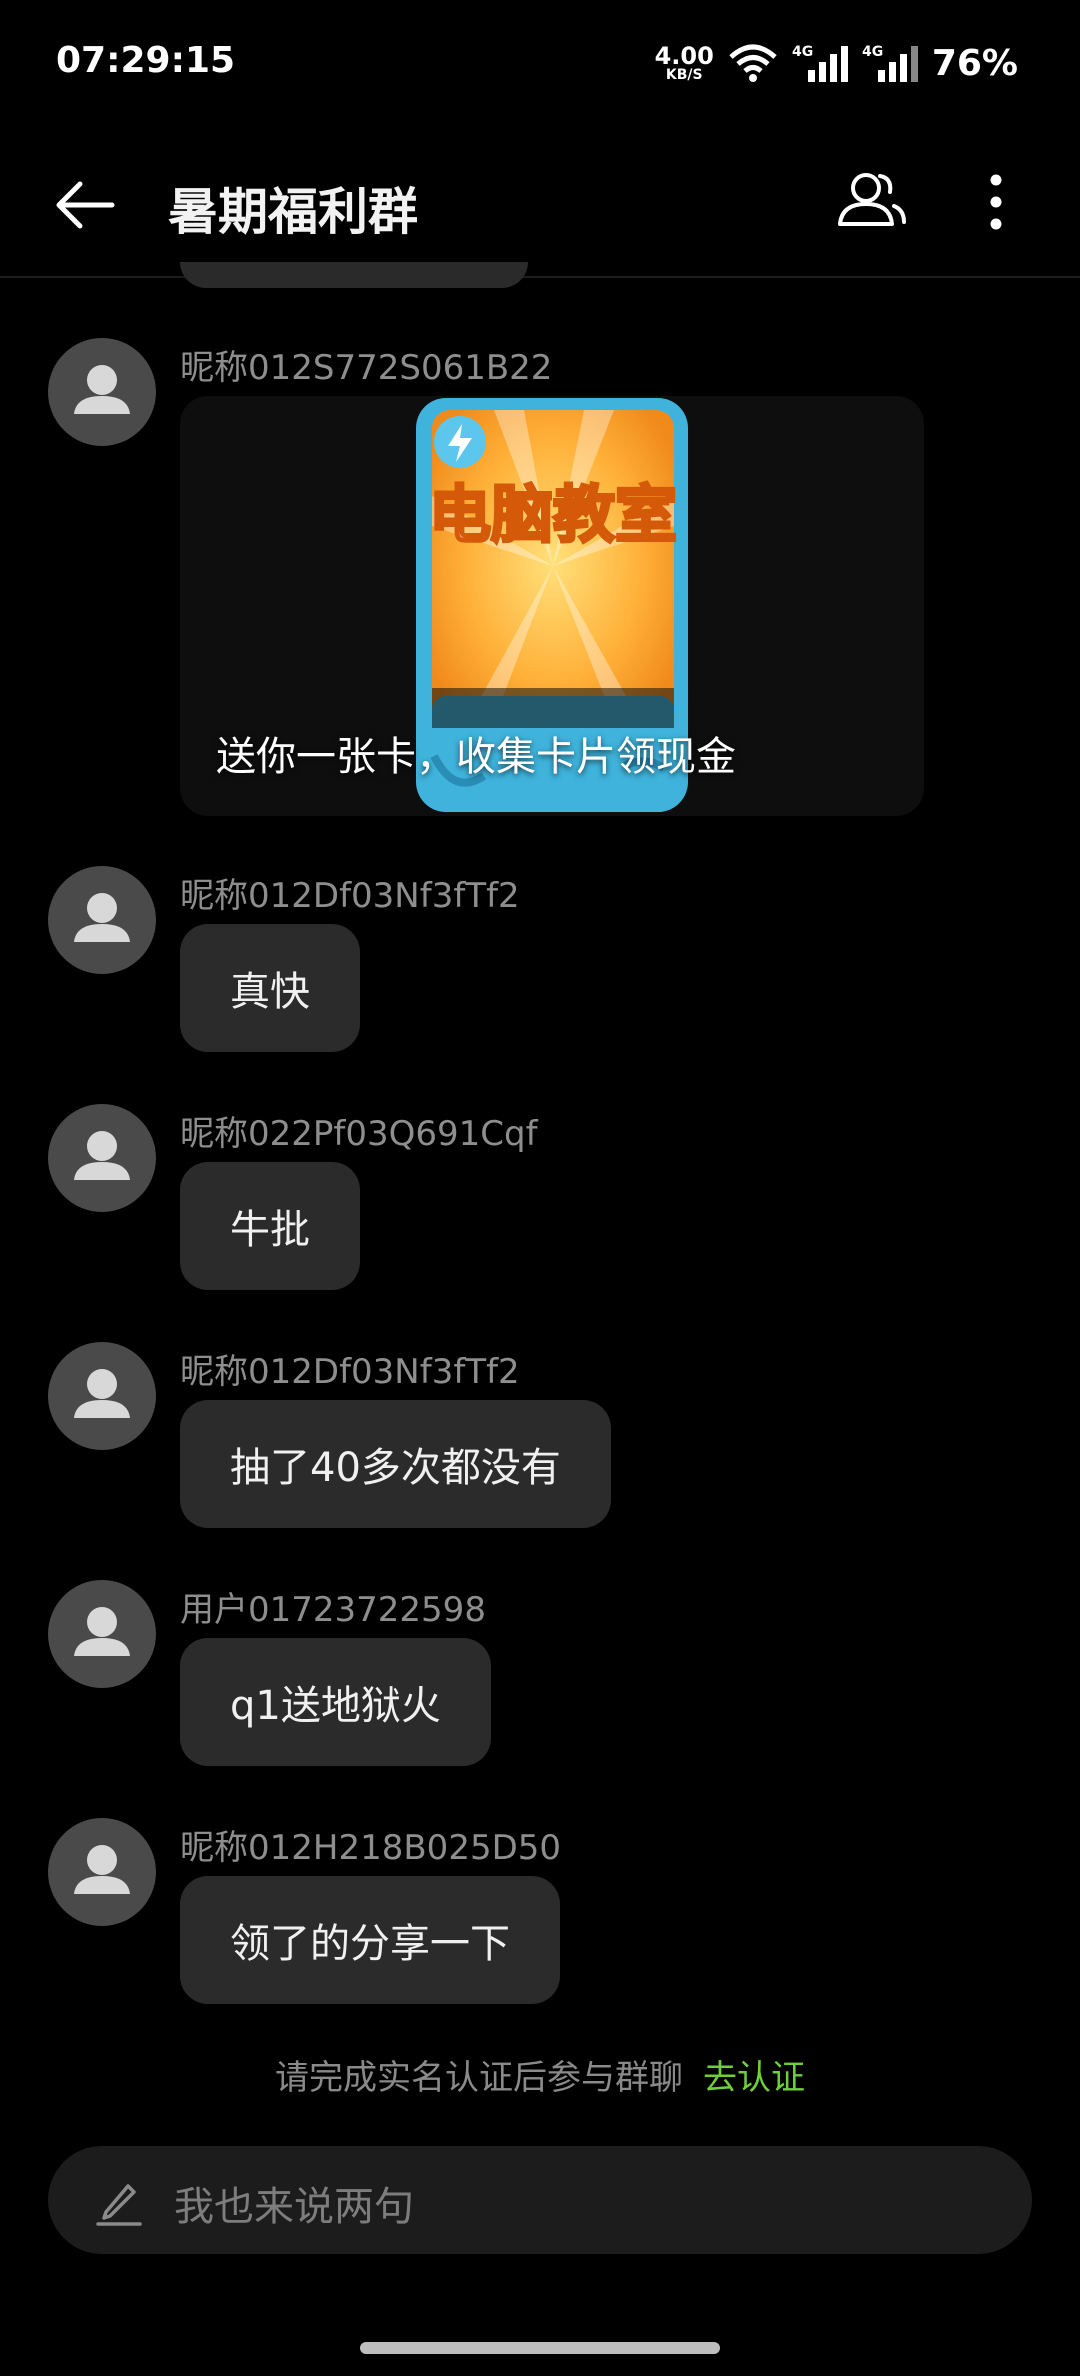  What do you see at coordinates (354, 275) in the screenshot?
I see `partial-message-bubble` at bounding box center [354, 275].